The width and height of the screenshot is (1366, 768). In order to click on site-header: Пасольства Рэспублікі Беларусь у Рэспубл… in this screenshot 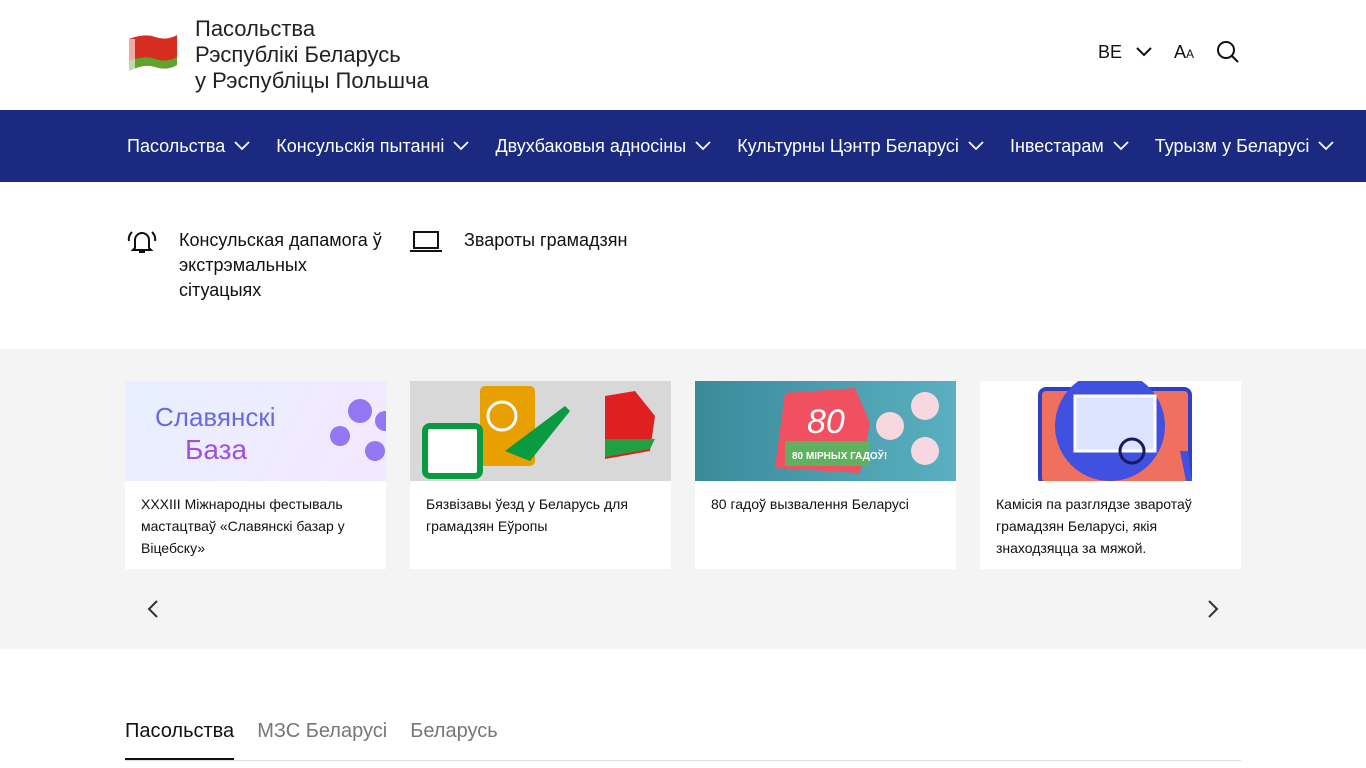, I will do `click(683, 55)`.